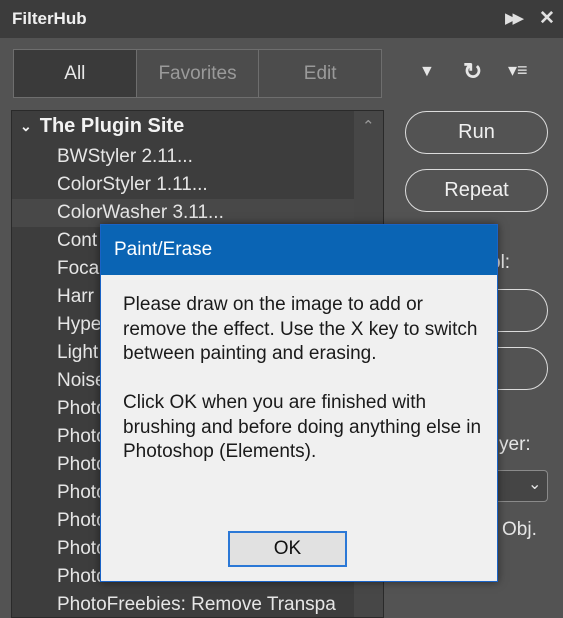 This screenshot has width=563, height=618. What do you see at coordinates (368, 126) in the screenshot?
I see `chevron-up-icon: ⌃` at bounding box center [368, 126].